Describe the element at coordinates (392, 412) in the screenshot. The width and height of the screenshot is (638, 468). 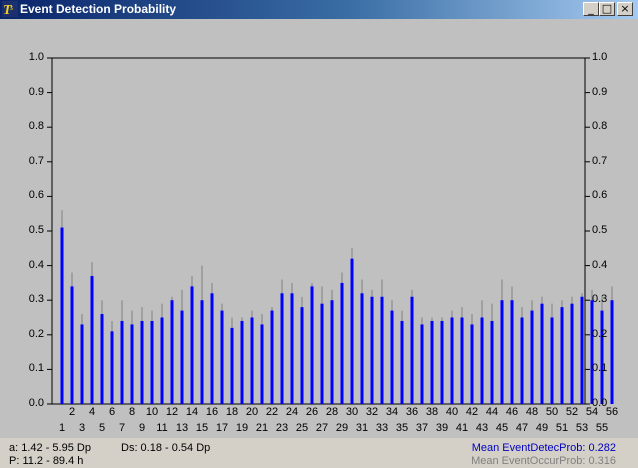
I see `x-tick-label: 34` at that location.